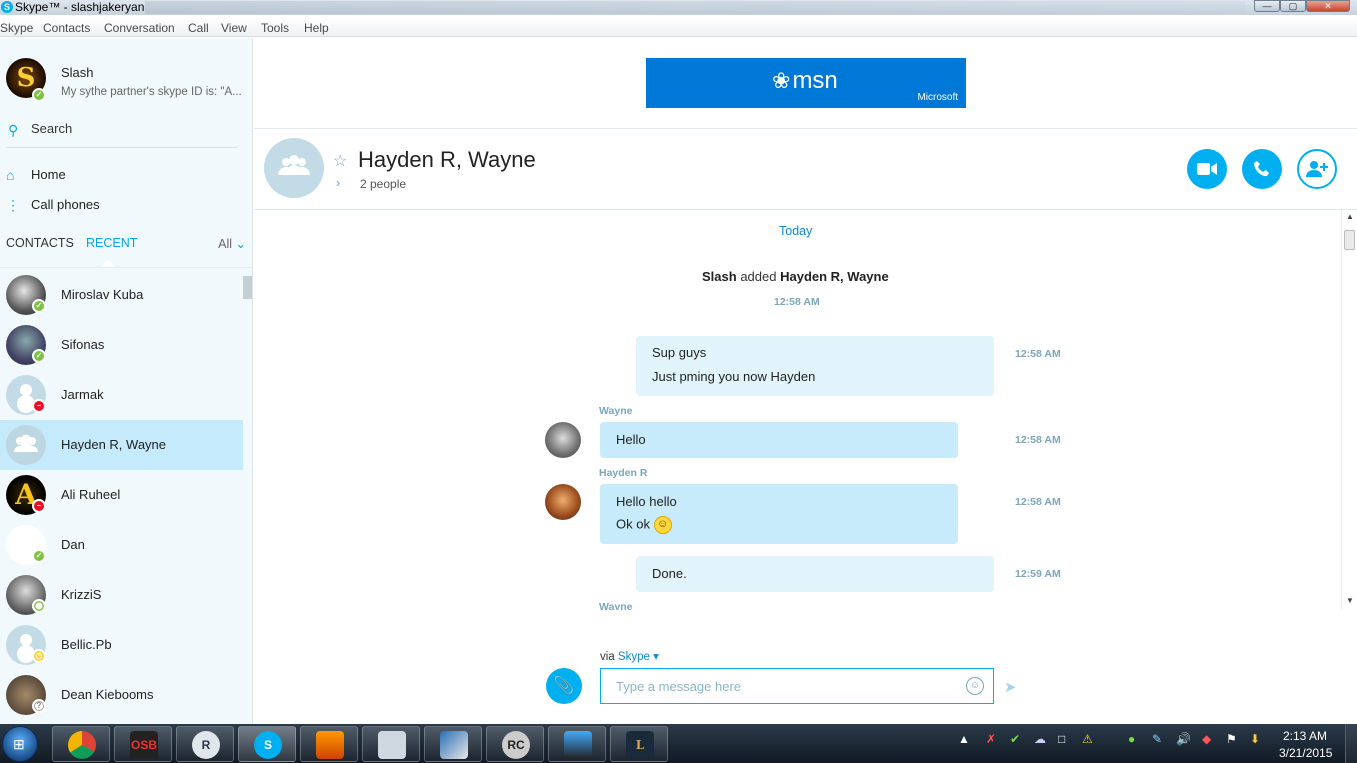 The image size is (1357, 763). I want to click on emoticon-button: ☺, so click(975, 686).